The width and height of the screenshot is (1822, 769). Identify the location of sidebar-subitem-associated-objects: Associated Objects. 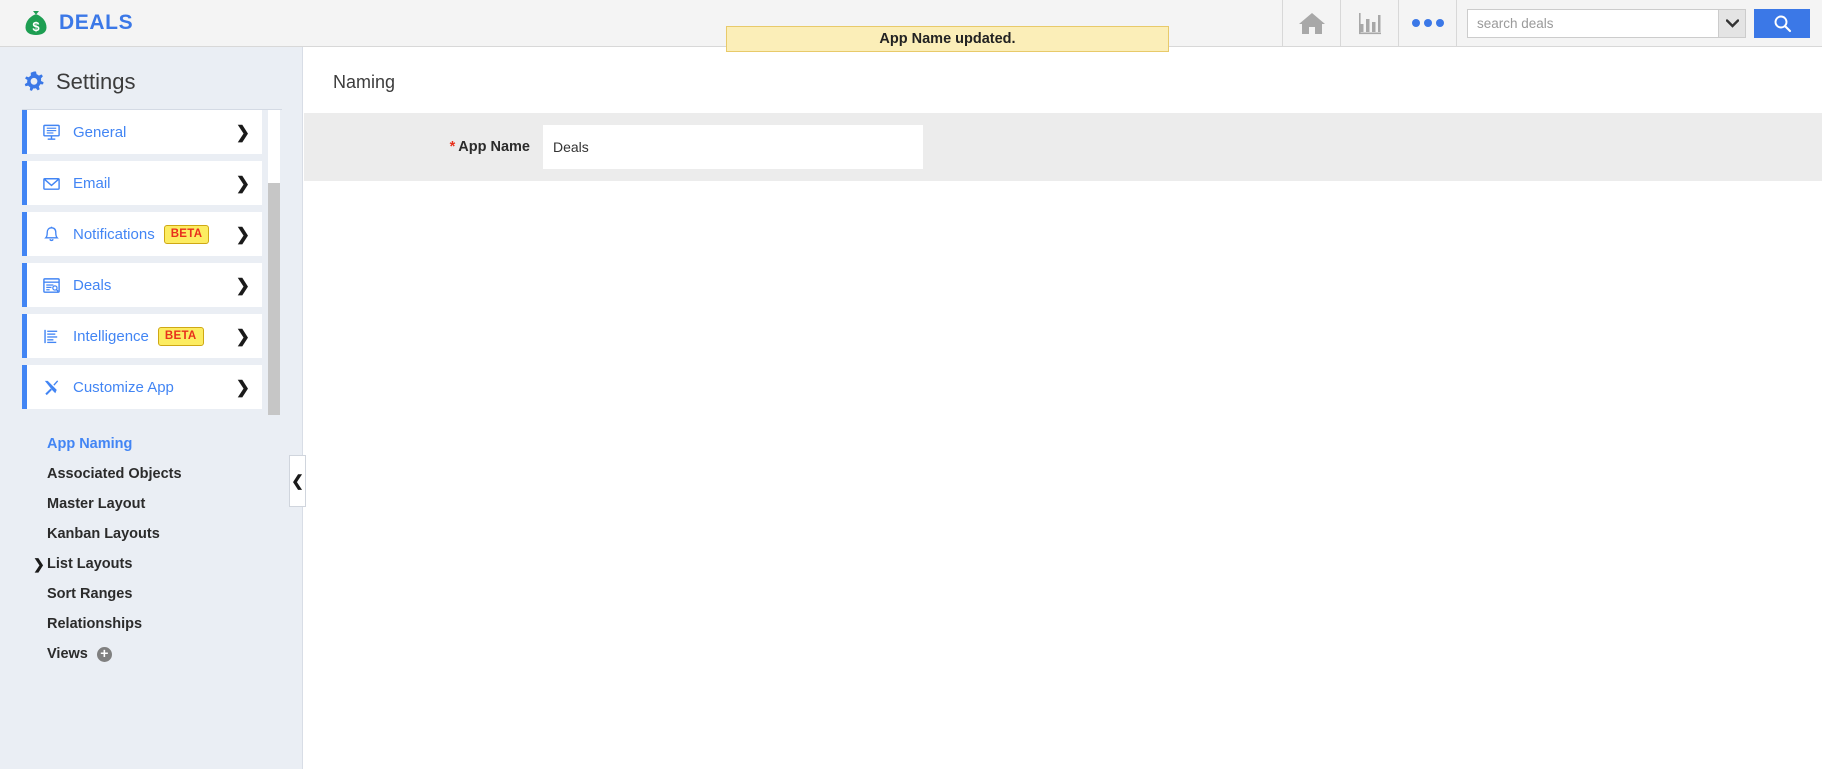
(174, 474).